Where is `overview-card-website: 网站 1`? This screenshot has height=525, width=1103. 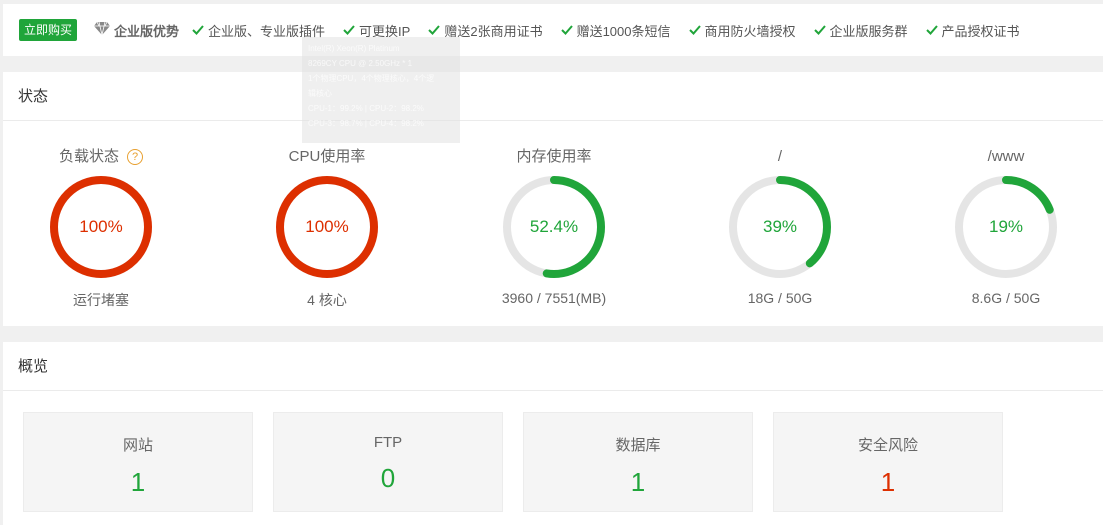
overview-card-website: 网站 1 is located at coordinates (138, 462).